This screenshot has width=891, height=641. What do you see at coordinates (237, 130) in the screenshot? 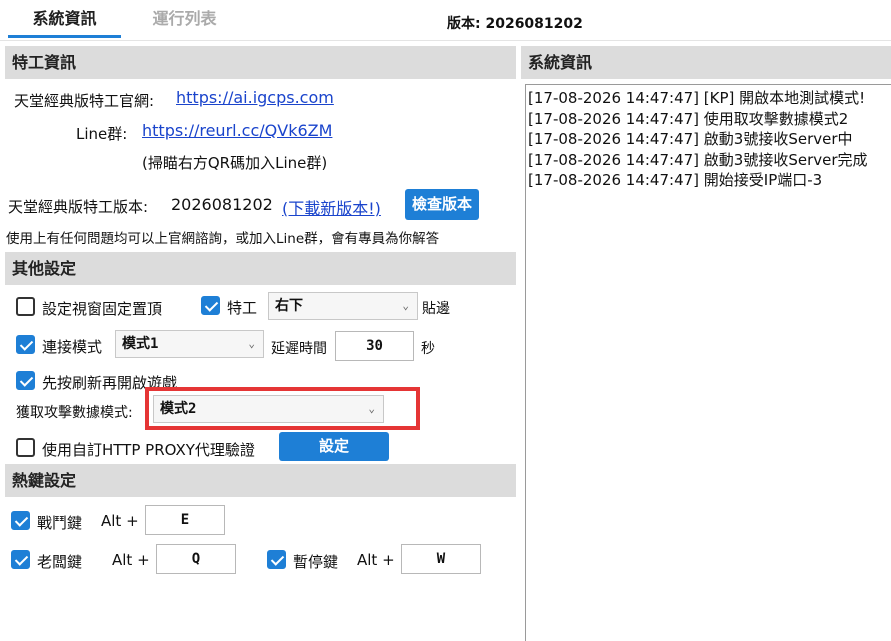
I see `line-link: https://reurl.cc/QVk6ZM` at bounding box center [237, 130].